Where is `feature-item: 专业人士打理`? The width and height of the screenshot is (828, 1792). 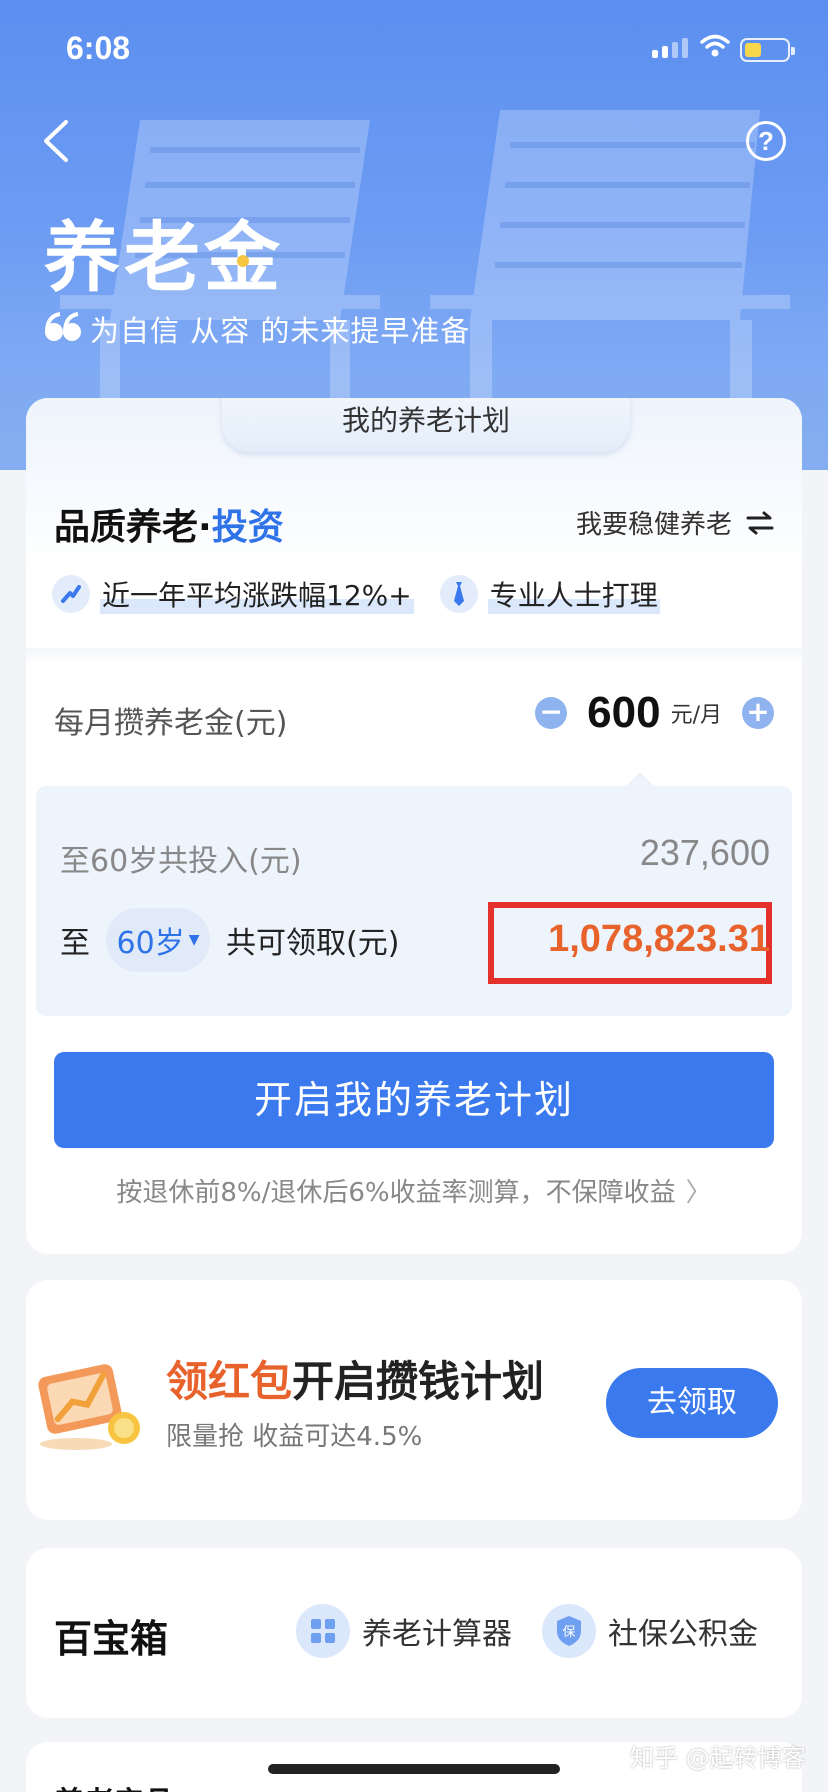
feature-item: 专业人士打理 is located at coordinates (549, 594).